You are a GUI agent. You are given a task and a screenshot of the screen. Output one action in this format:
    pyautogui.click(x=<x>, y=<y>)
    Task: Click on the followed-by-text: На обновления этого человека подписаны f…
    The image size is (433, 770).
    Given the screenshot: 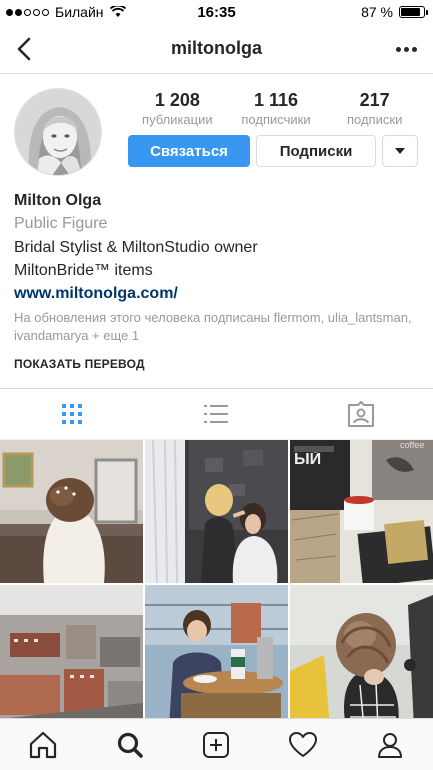 What is the action you would take?
    pyautogui.click(x=219, y=327)
    